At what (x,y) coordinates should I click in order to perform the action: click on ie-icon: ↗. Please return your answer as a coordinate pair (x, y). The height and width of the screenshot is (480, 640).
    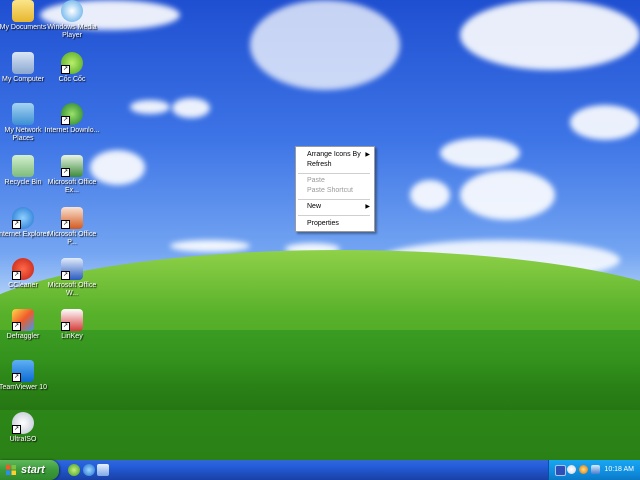
    Looking at the image, I should click on (23, 218).